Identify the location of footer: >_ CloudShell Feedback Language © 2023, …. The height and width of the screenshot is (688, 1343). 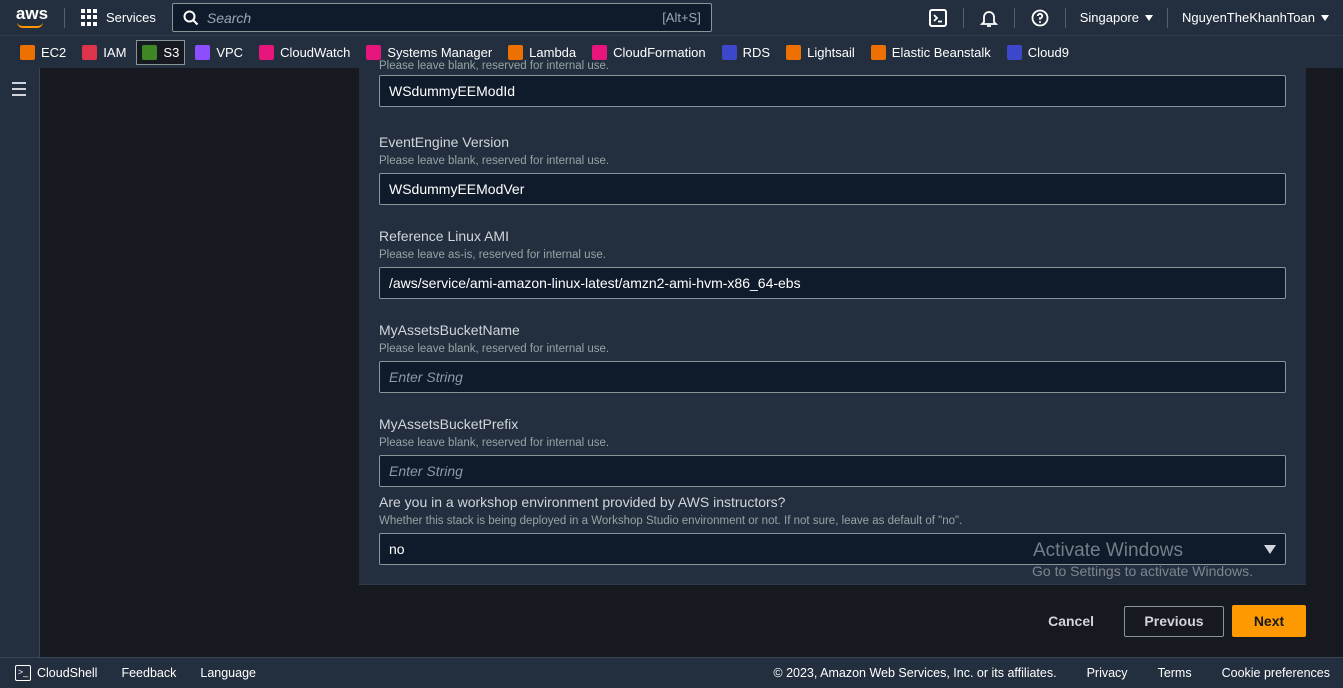
(671, 672).